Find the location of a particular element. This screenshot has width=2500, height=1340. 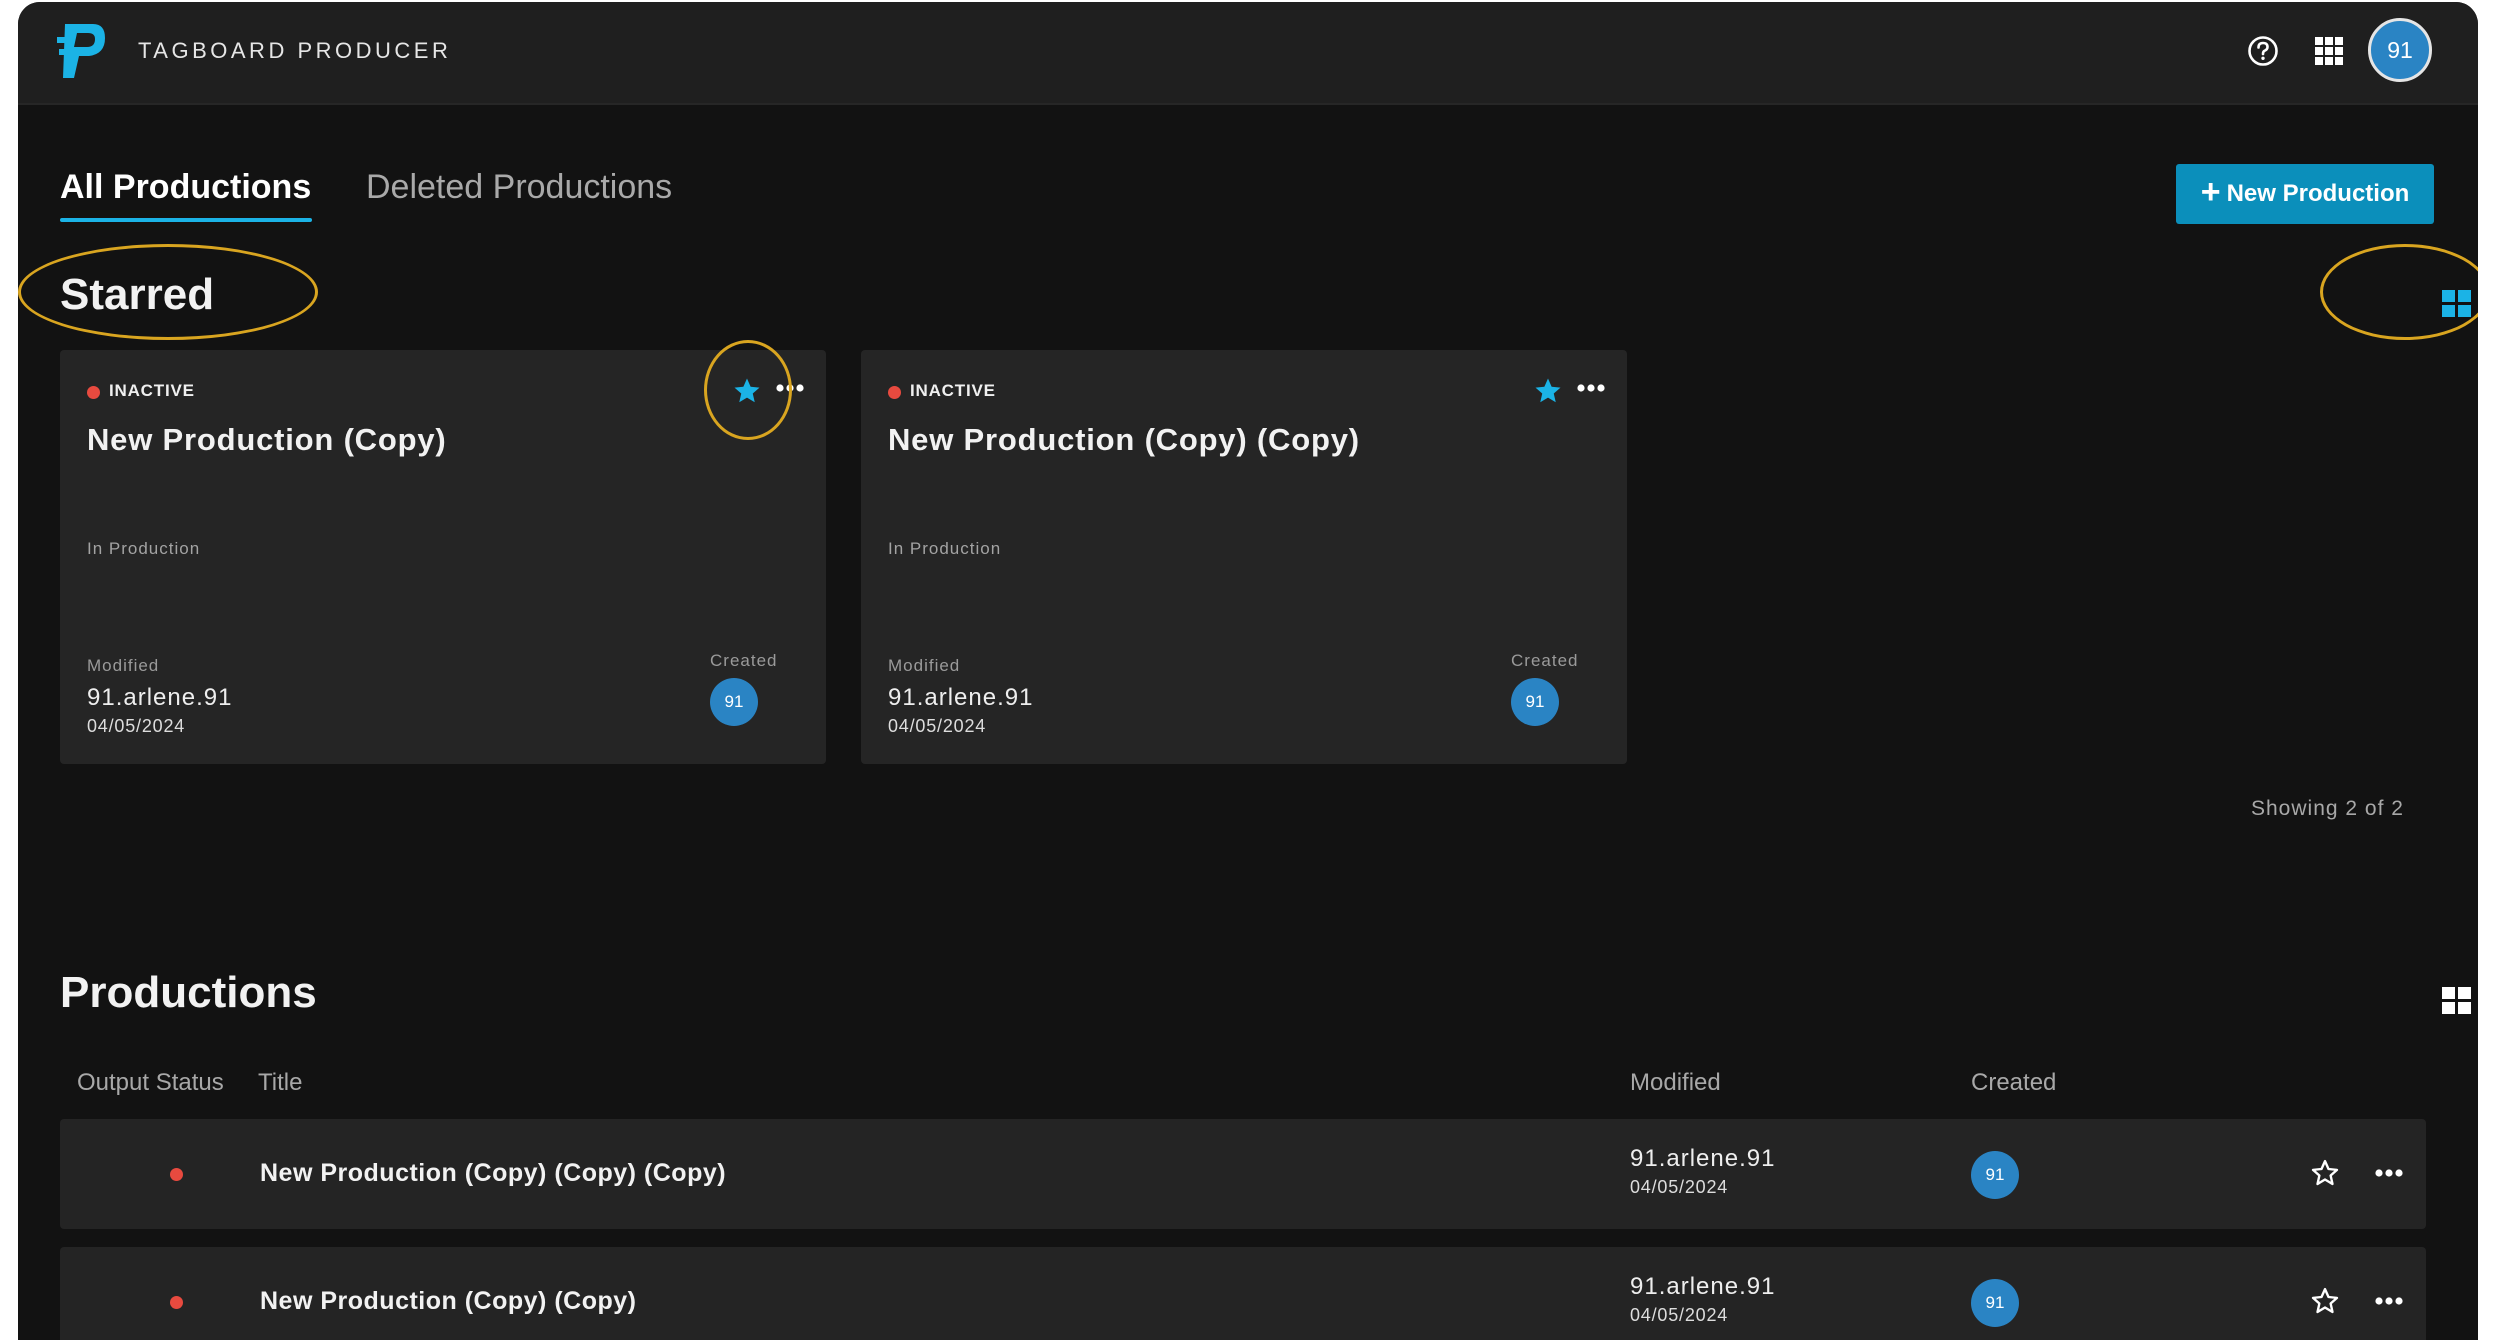

help-icon is located at coordinates (2263, 51).